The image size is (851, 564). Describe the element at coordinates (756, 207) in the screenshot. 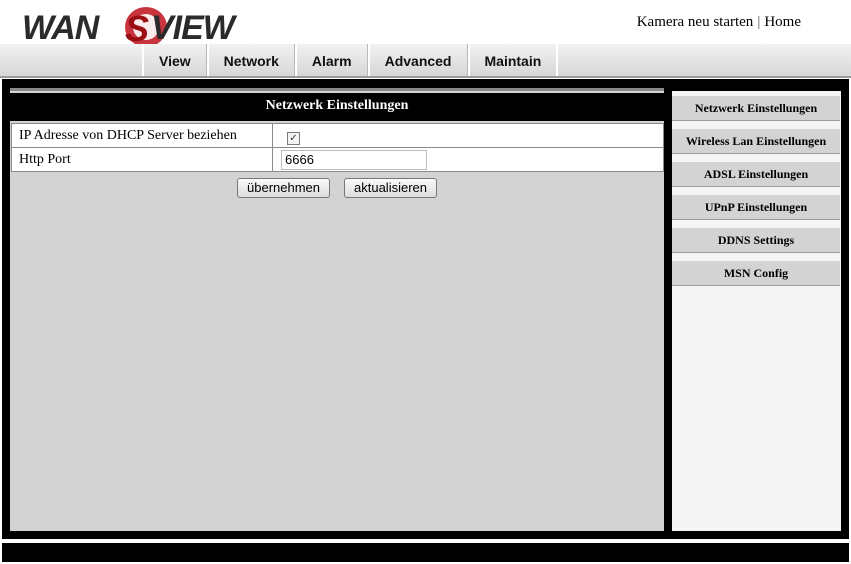

I see `sidebar-item-upnp: UPnP Einstellungen` at that location.